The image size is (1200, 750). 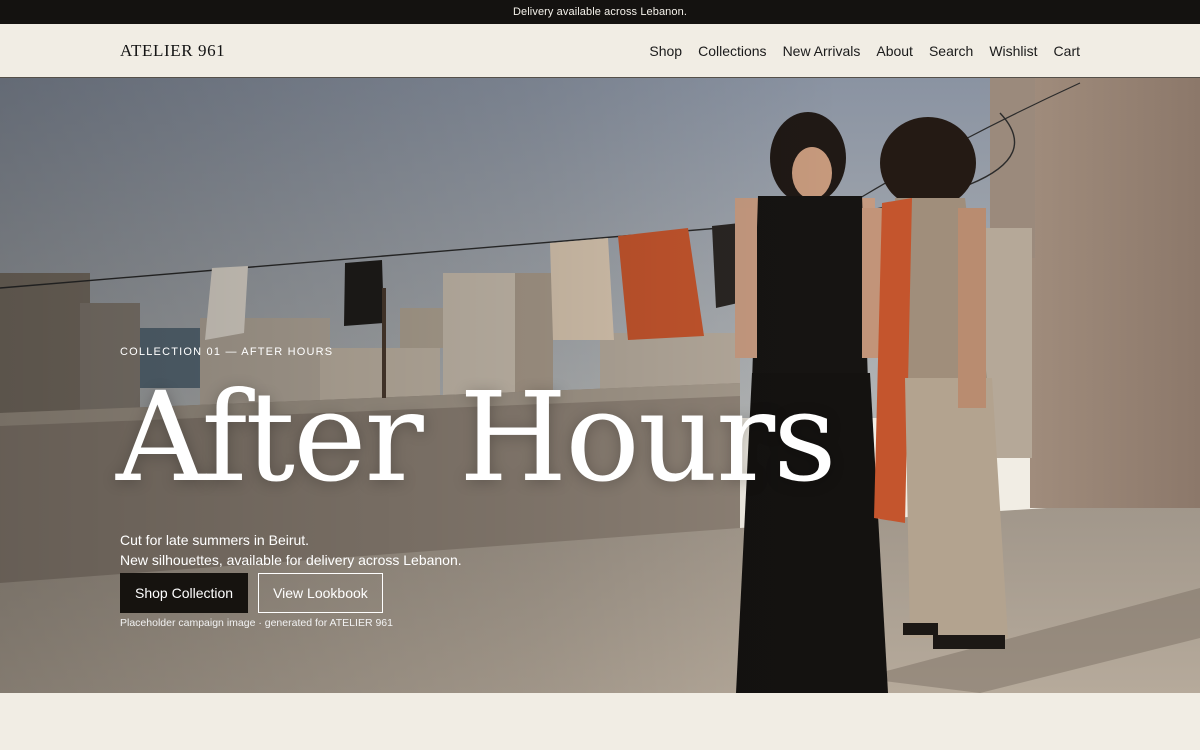 What do you see at coordinates (822, 51) in the screenshot?
I see `nav-new-arrivals: New Arrivals` at bounding box center [822, 51].